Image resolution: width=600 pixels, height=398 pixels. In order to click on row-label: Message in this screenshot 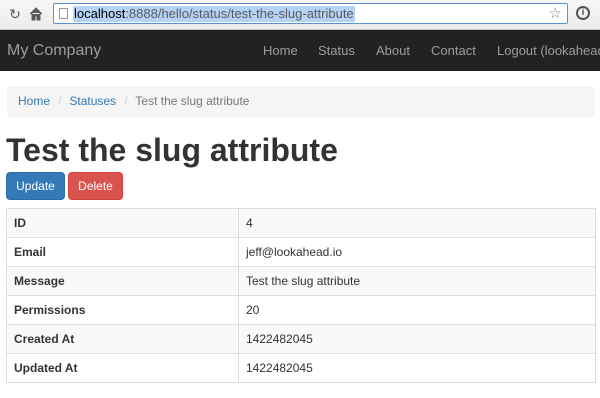, I will do `click(122, 281)`.